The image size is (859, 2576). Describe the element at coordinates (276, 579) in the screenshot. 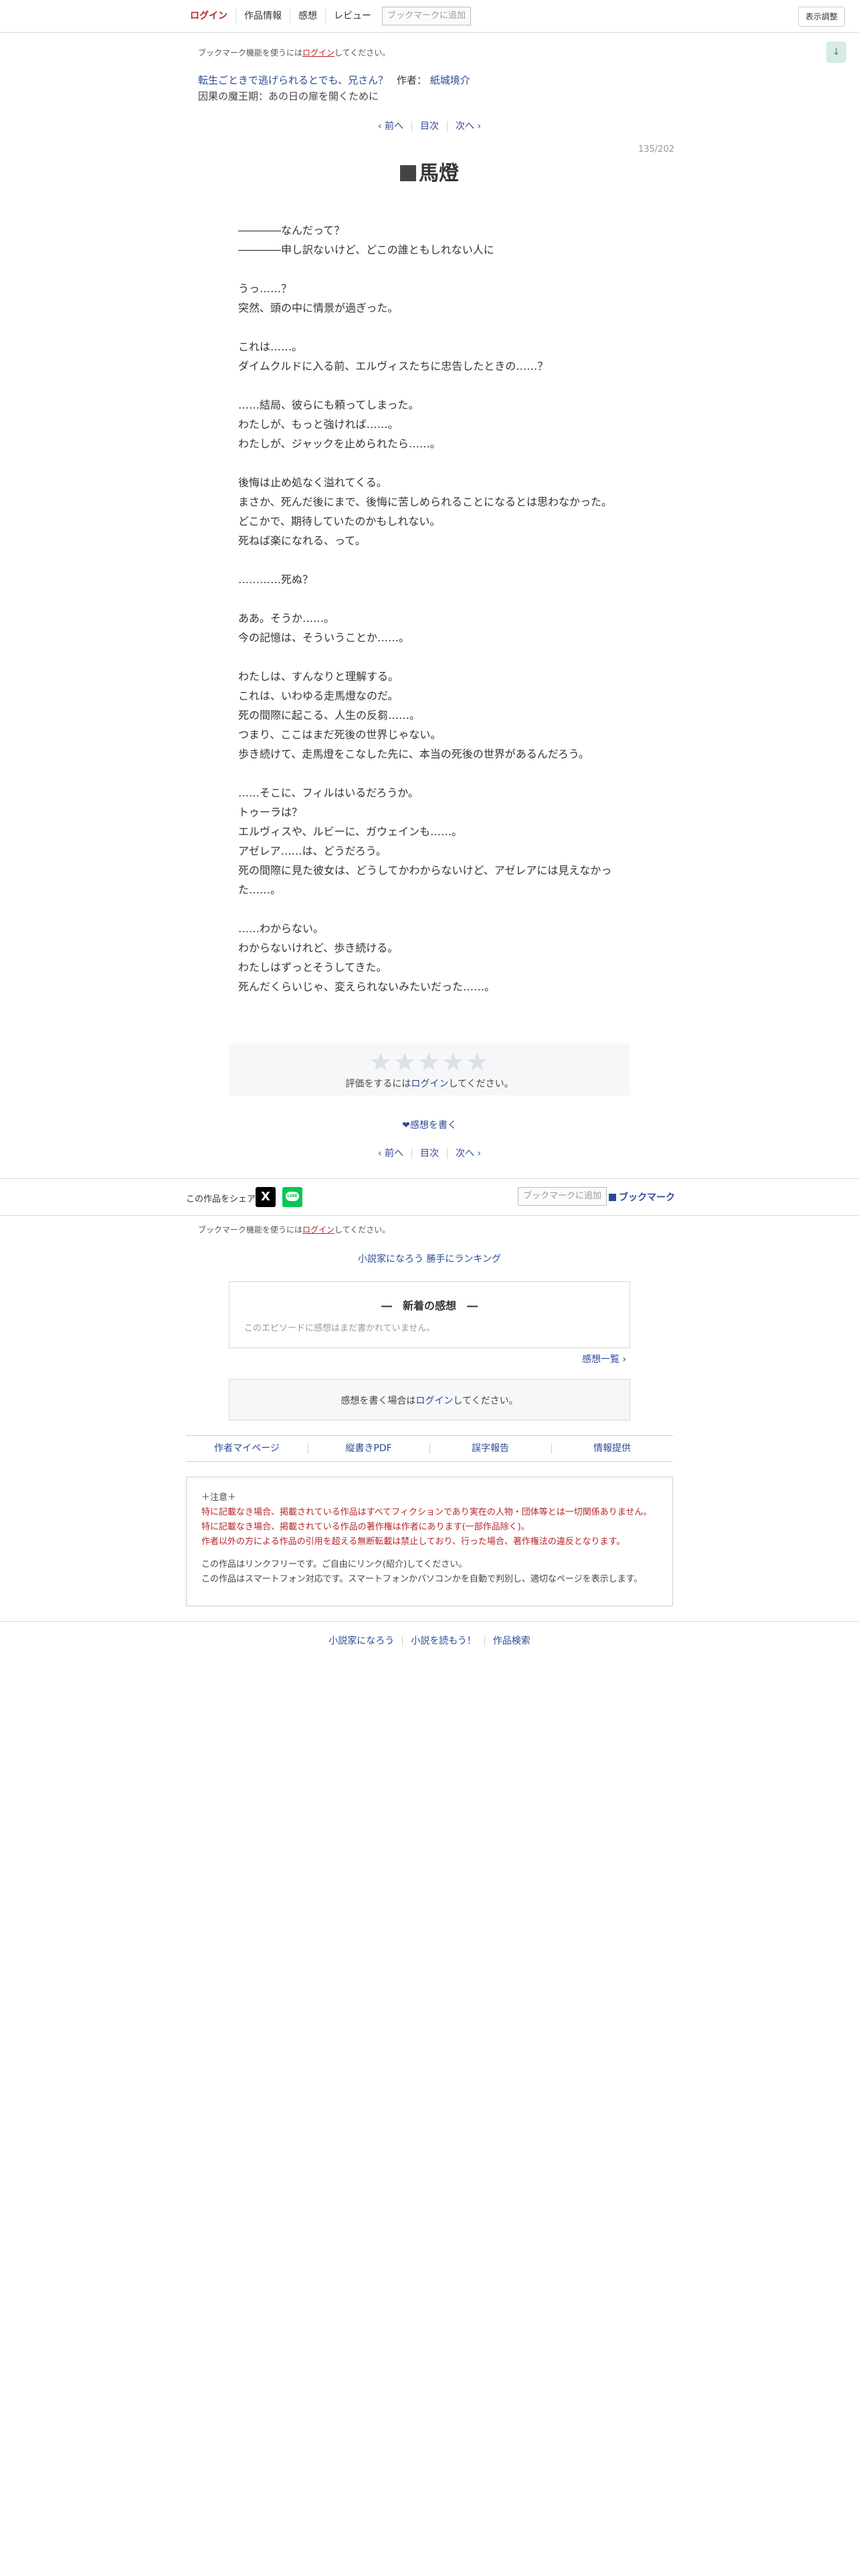

I see `novel-line: …………死ぬ？` at that location.